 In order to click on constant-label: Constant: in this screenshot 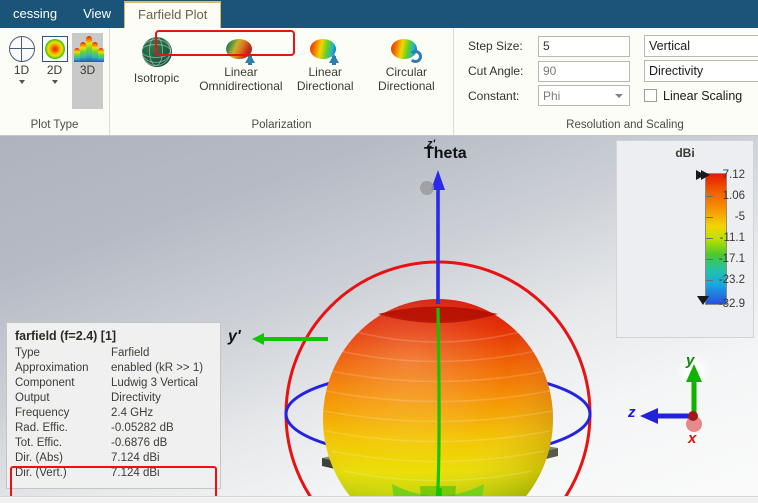, I will do `click(494, 95)`.